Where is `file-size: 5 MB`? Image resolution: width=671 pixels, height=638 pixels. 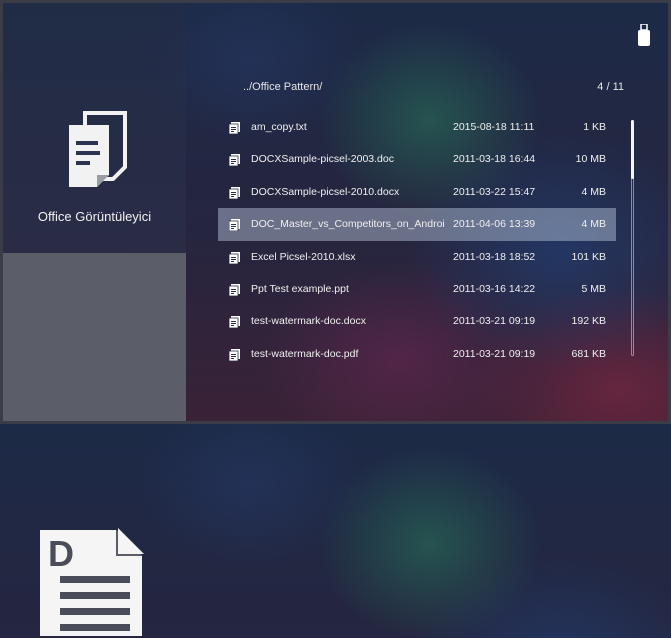 file-size: 5 MB is located at coordinates (593, 288).